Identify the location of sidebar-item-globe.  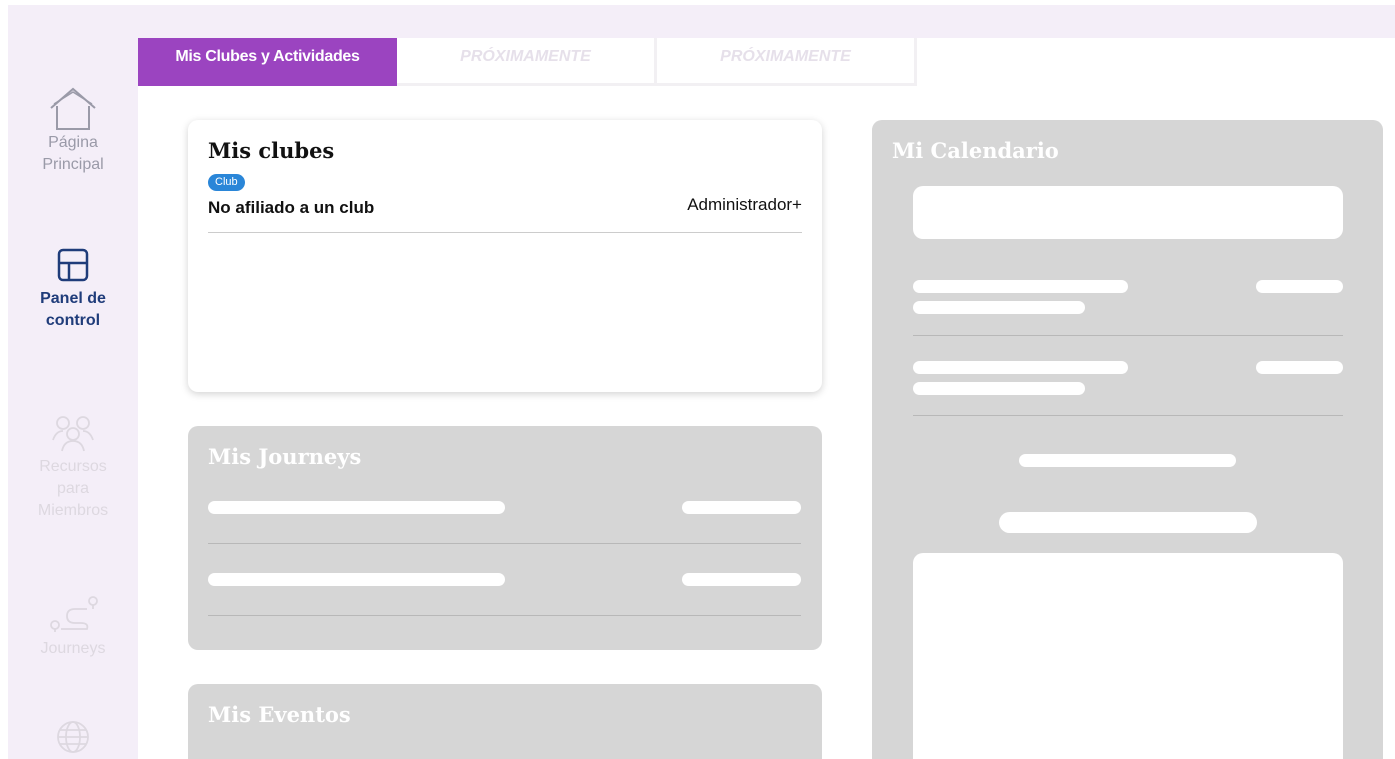
(73, 737).